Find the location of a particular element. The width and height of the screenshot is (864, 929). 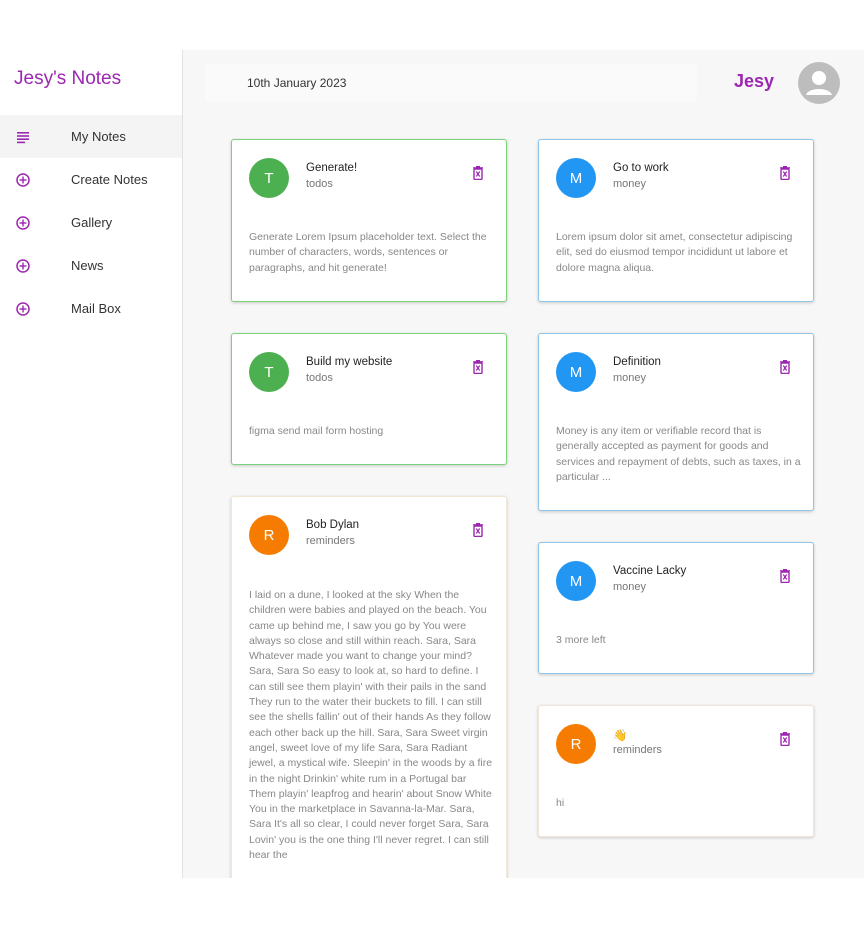

user-avatar is located at coordinates (819, 83).